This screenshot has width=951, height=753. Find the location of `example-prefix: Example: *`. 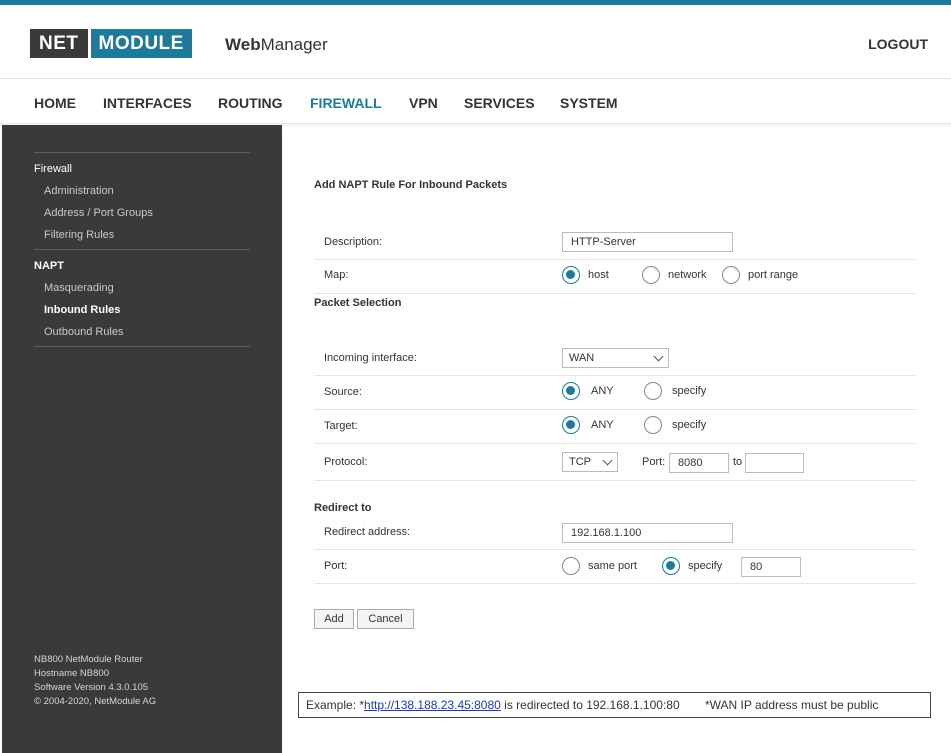

example-prefix: Example: * is located at coordinates (335, 705).